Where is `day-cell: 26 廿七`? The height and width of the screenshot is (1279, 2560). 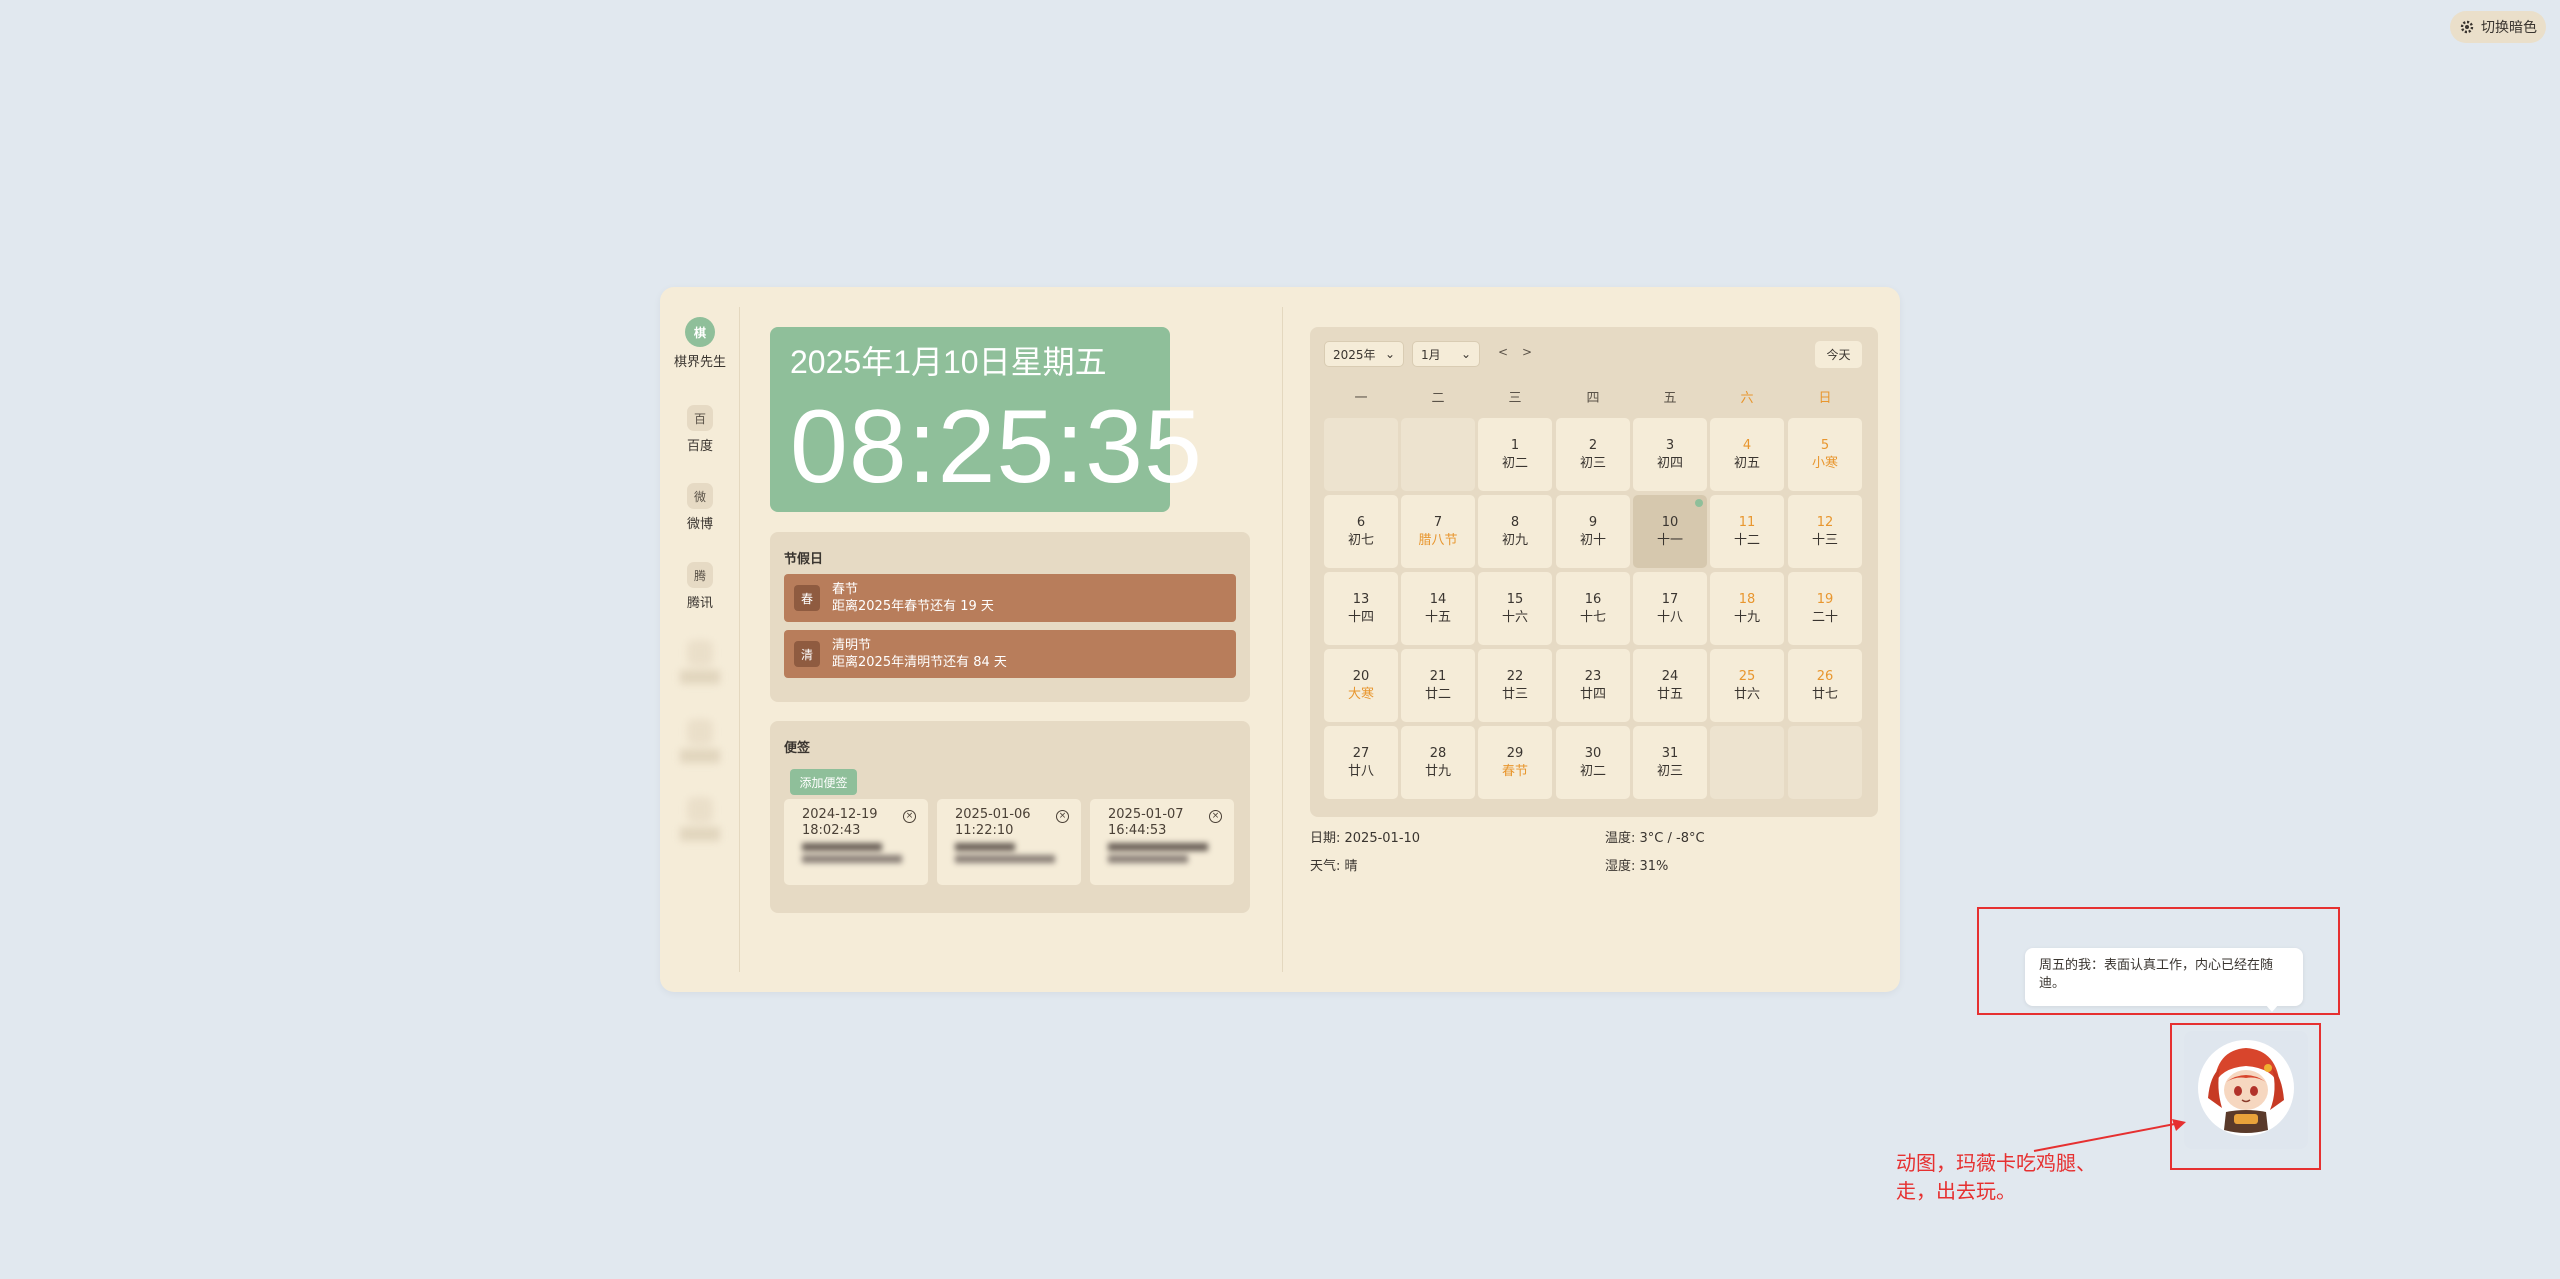 day-cell: 26 廿七 is located at coordinates (1825, 685).